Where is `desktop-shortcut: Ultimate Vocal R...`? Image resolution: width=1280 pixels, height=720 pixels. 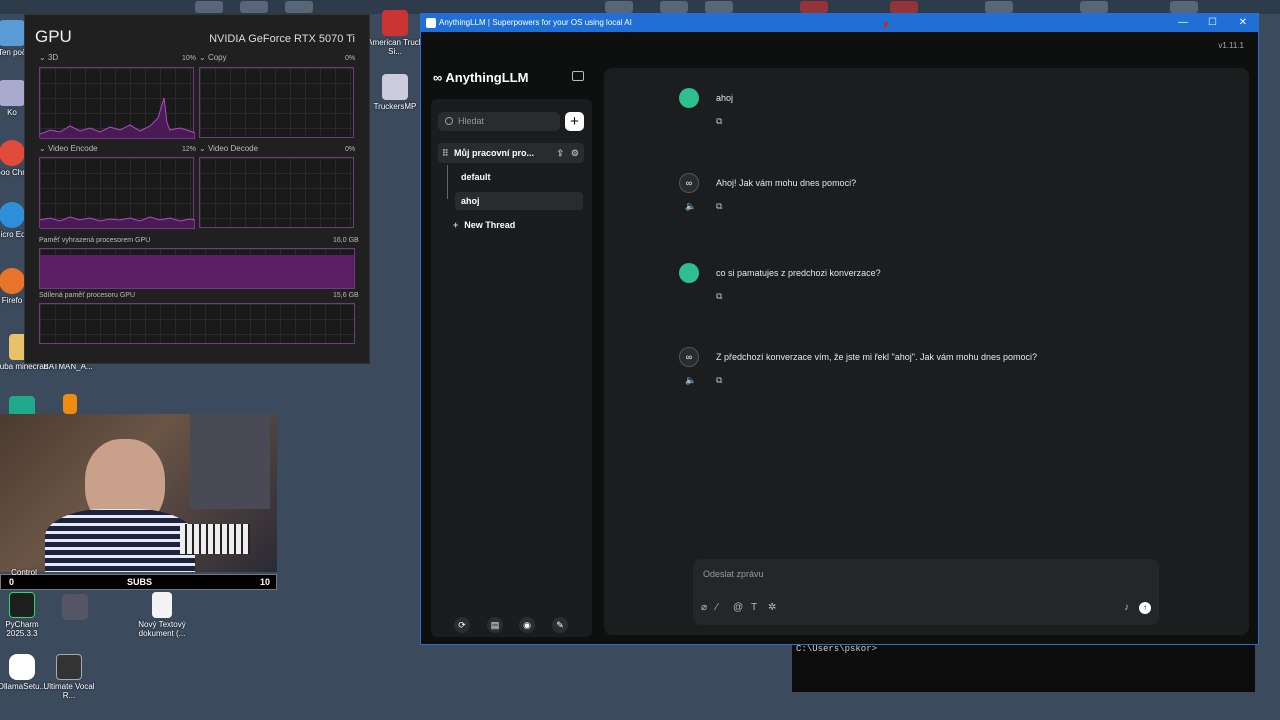 desktop-shortcut: Ultimate Vocal R... is located at coordinates (69, 677).